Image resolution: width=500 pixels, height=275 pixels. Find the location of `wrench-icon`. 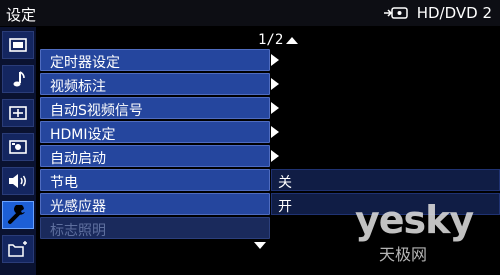

wrench-icon is located at coordinates (16, 214).